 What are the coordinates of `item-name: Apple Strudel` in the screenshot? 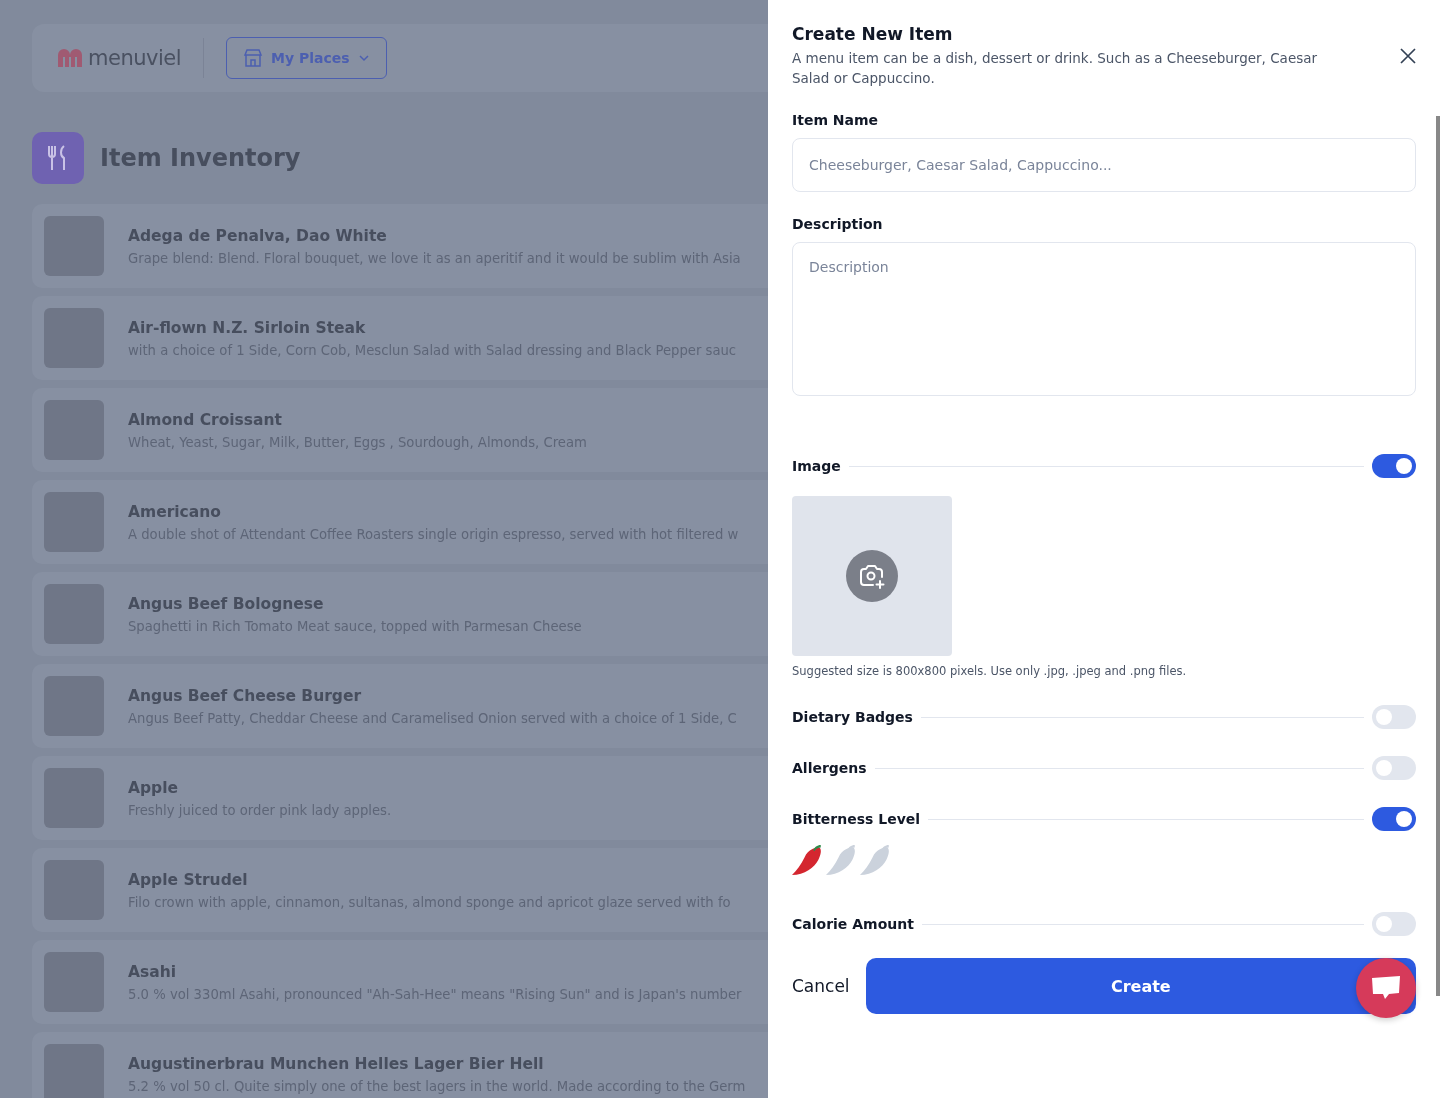 It's located at (188, 879).